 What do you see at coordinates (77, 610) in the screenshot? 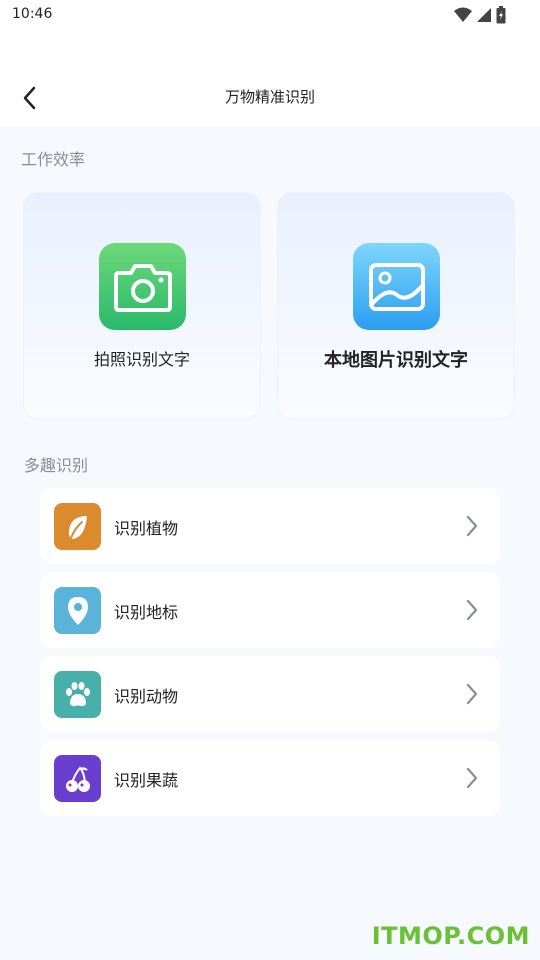
I see `location-pin-icon` at bounding box center [77, 610].